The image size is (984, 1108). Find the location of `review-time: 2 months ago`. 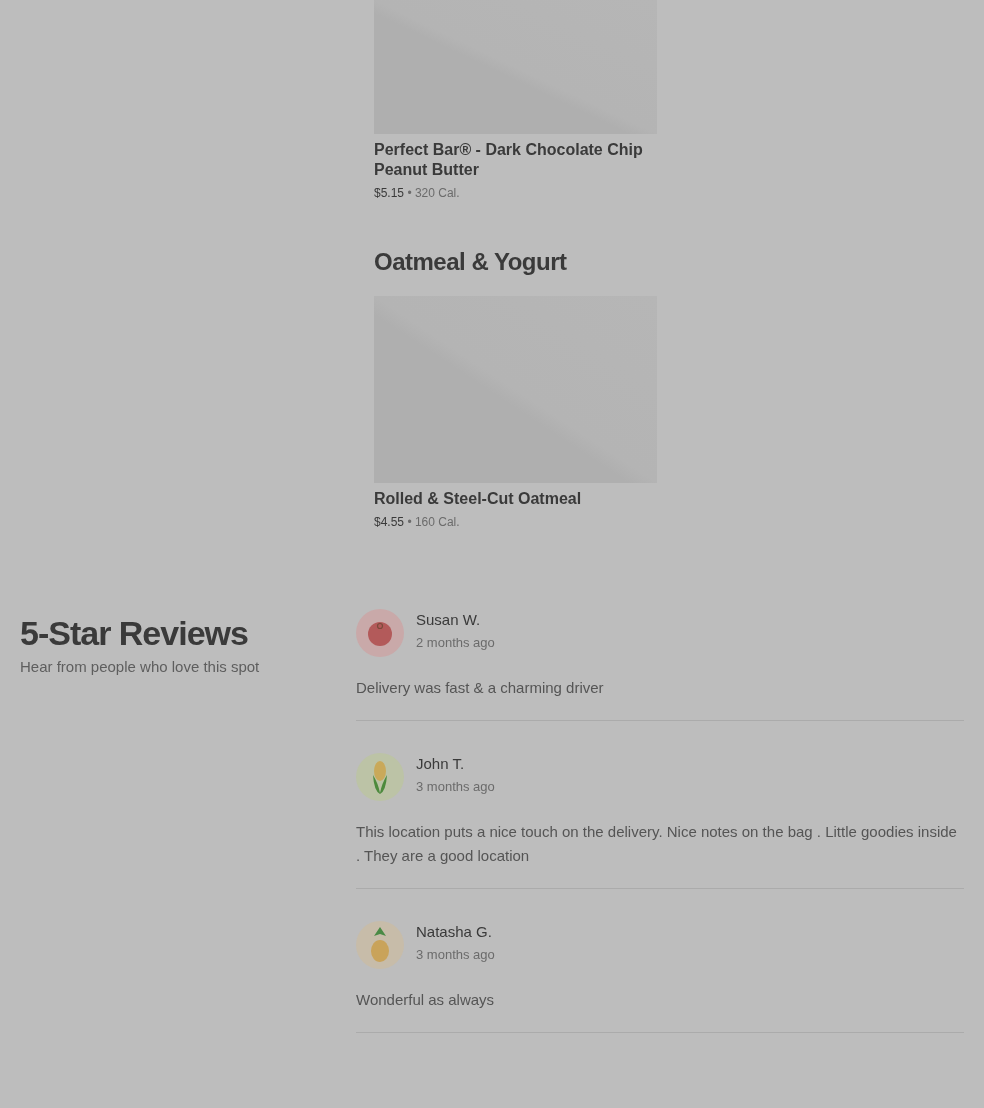

review-time: 2 months ago is located at coordinates (455, 643).